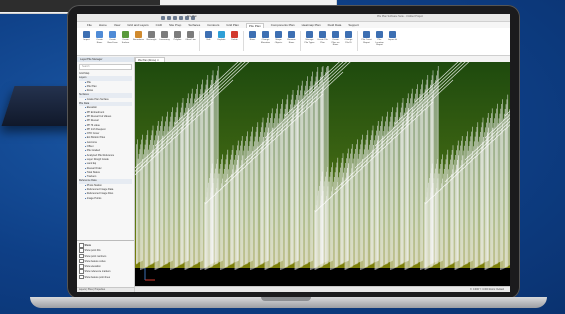  I want to click on save-icon, so click(163, 17).